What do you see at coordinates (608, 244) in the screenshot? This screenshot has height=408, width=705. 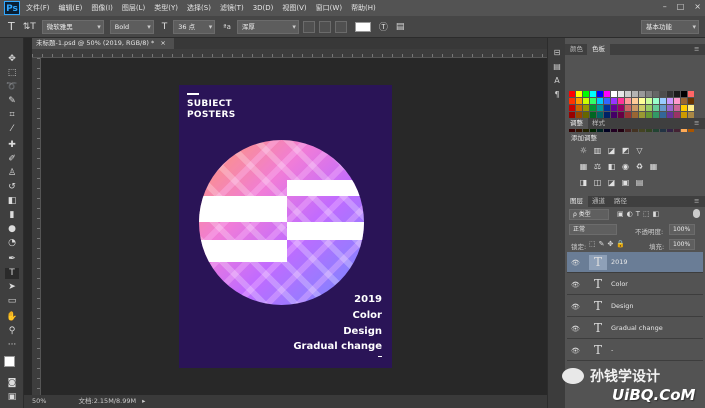 I see `lock-icons: ⬚✎✥🔒` at bounding box center [608, 244].